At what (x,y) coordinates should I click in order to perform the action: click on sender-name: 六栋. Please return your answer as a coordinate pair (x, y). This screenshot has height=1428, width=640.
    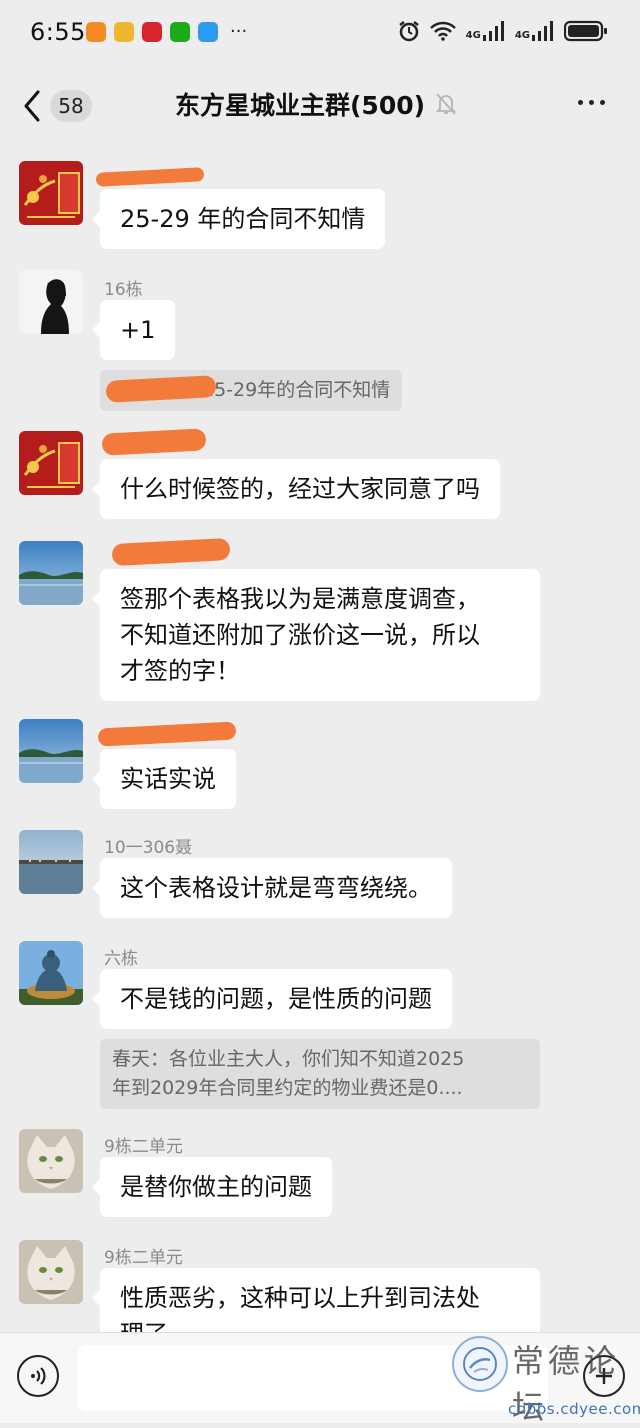
    Looking at the image, I should click on (121, 959).